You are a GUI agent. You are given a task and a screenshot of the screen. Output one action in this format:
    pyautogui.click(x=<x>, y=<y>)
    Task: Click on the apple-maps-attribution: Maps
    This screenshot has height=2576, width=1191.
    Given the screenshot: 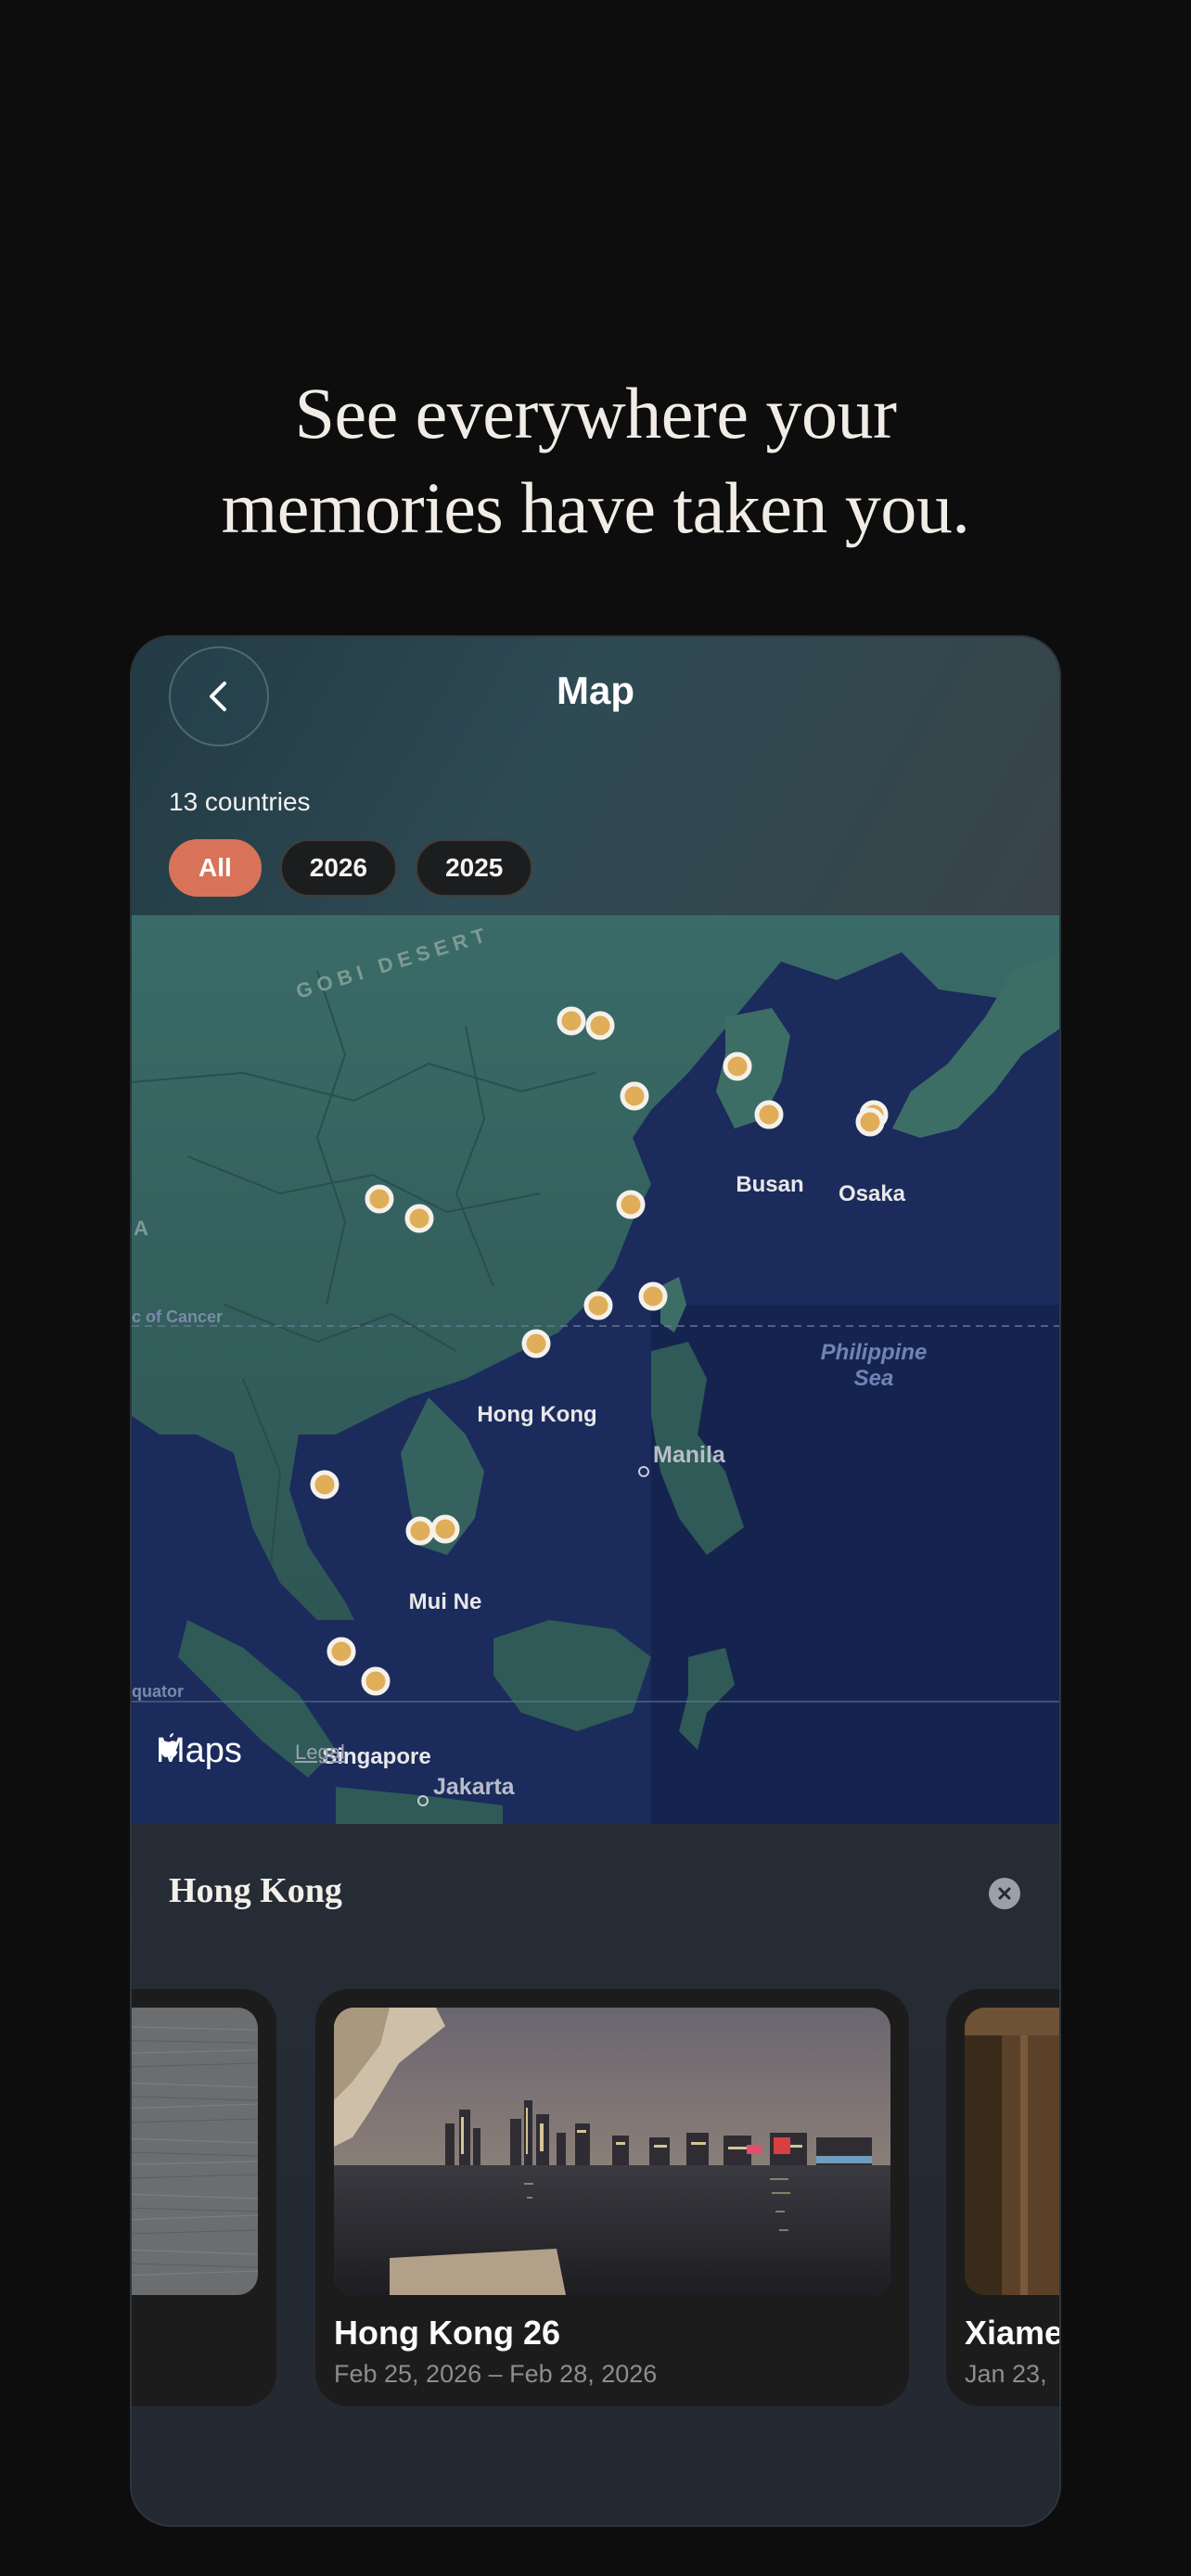 What is the action you would take?
    pyautogui.click(x=199, y=1751)
    